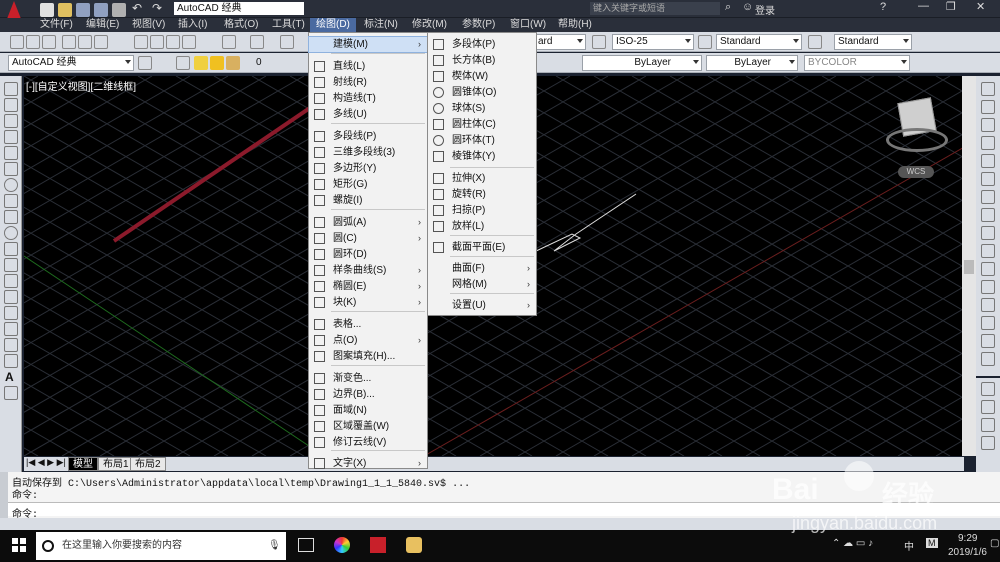 The image size is (1000, 562). Describe the element at coordinates (980, 6) in the screenshot. I see `close-icon: ✕` at that location.